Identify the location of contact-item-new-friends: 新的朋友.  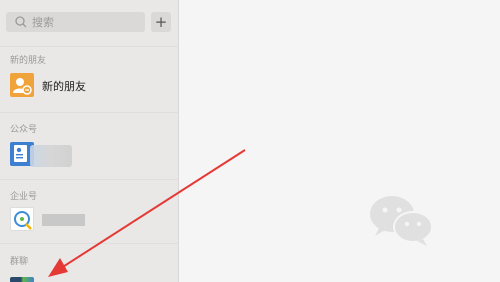
(89, 86).